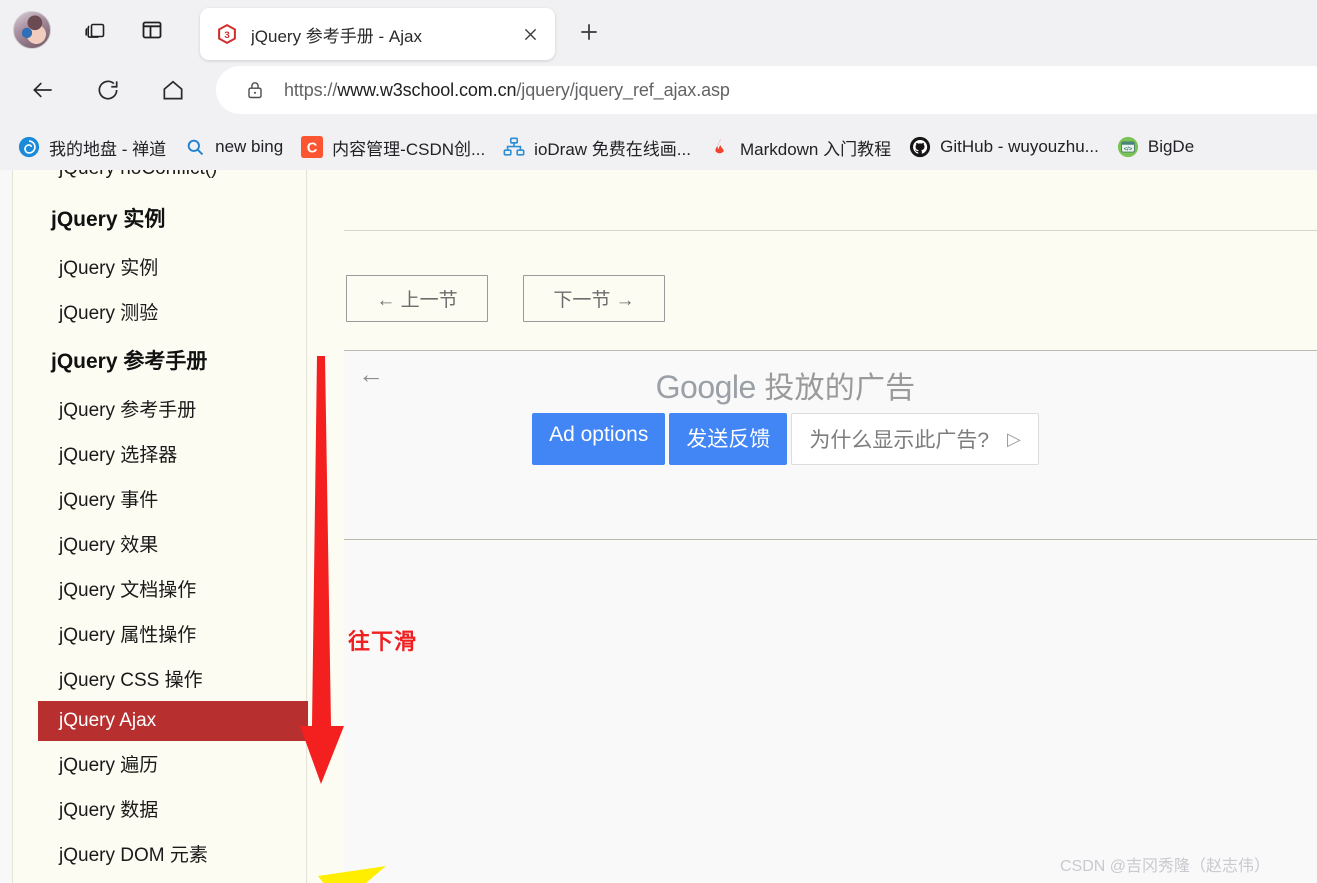 Image resolution: width=1317 pixels, height=883 pixels. Describe the element at coordinates (160, 453) in the screenshot. I see `sidebar-item: jQuery 选择器` at that location.